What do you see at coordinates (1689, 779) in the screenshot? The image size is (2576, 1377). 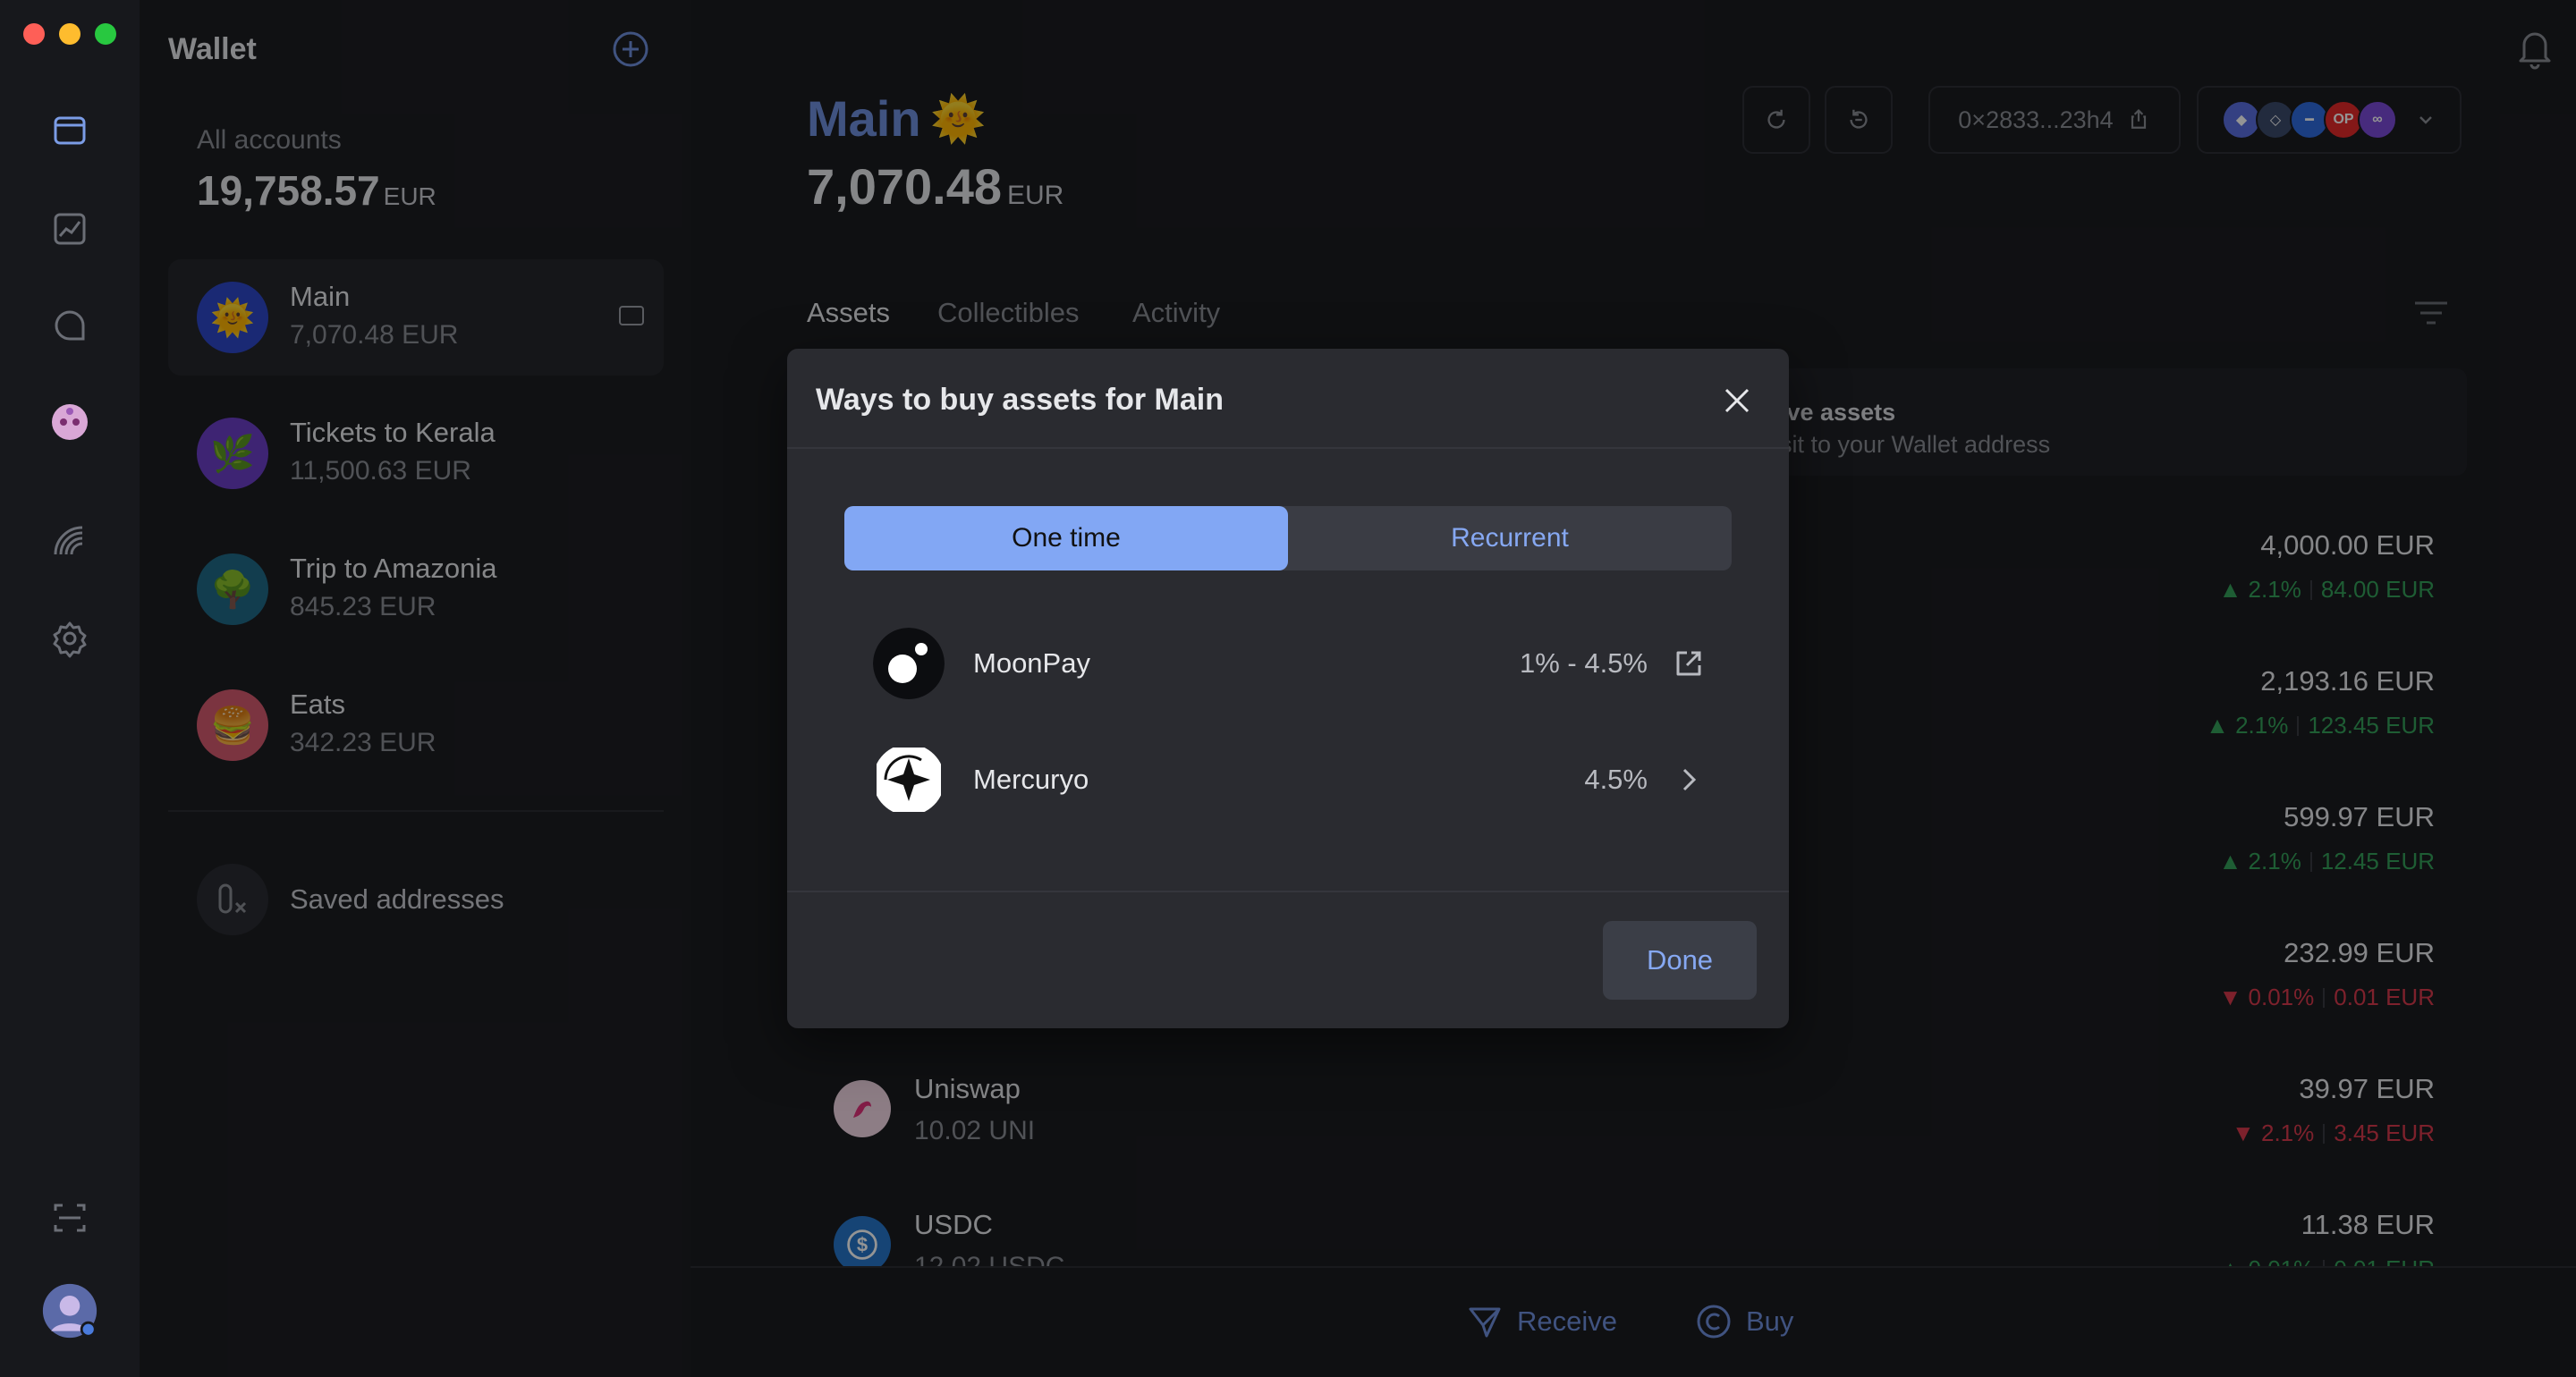 I see `chevron-right-icon` at bounding box center [1689, 779].